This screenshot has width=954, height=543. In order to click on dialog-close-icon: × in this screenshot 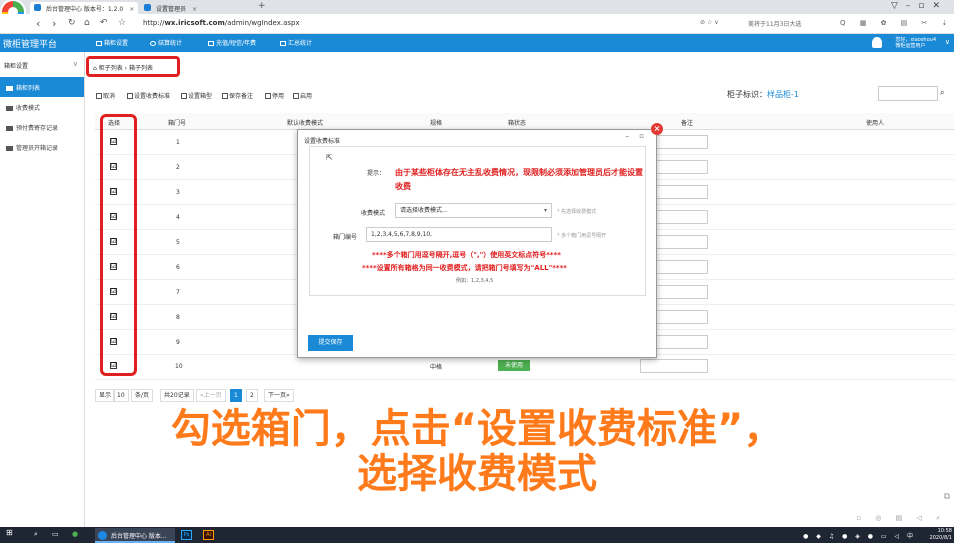, I will do `click(657, 129)`.